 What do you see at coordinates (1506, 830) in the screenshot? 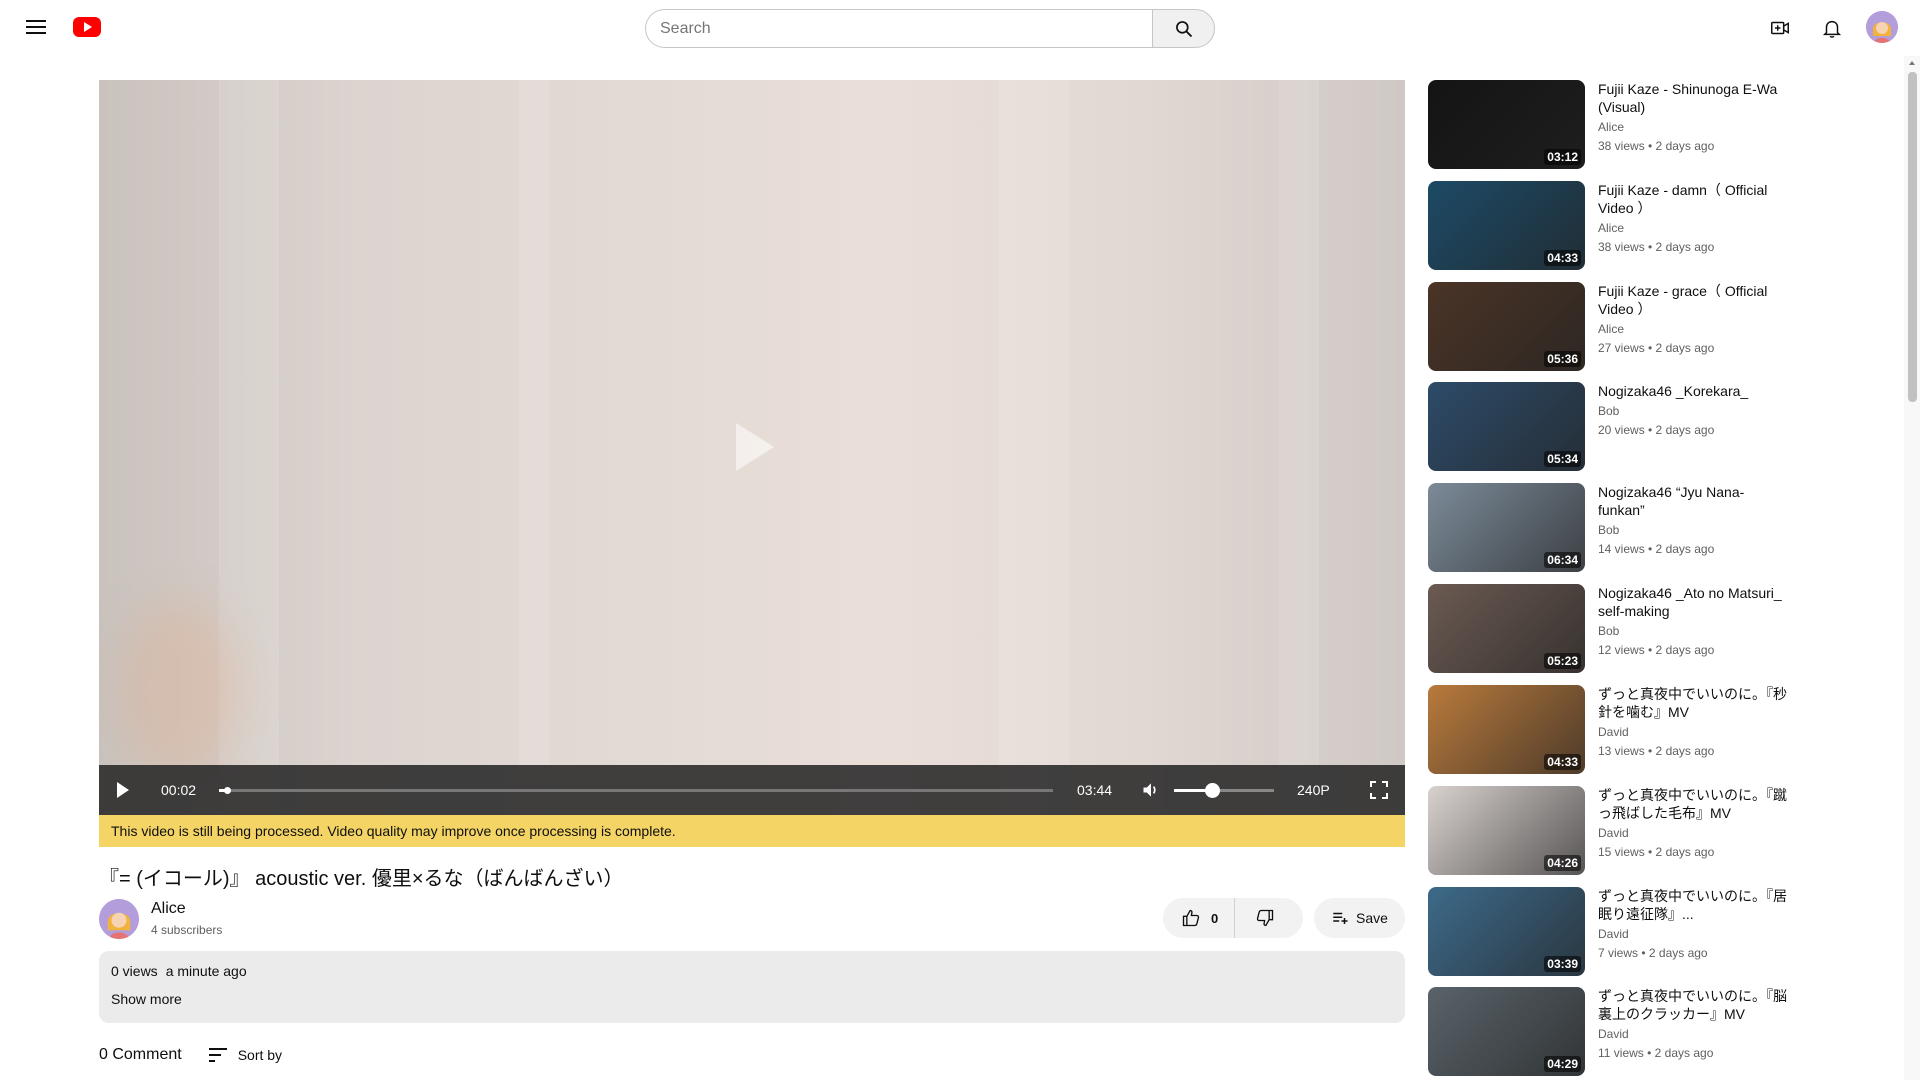
I see `video-thumbnail: 04:26` at bounding box center [1506, 830].